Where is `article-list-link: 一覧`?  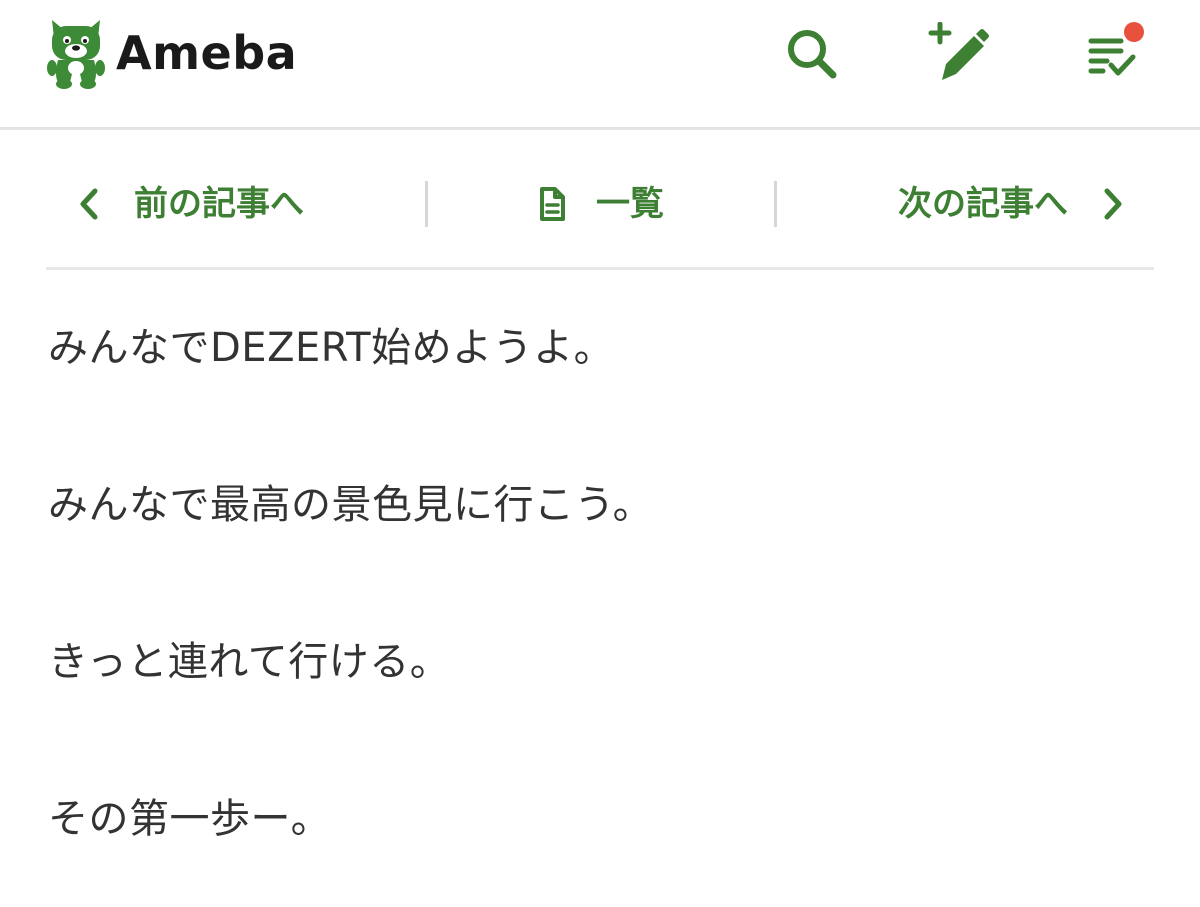
article-list-link: 一覧 is located at coordinates (601, 203).